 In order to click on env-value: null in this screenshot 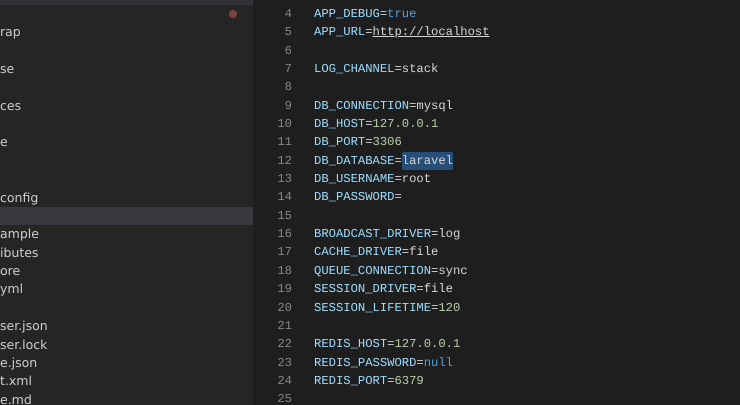, I will do `click(438, 363)`.